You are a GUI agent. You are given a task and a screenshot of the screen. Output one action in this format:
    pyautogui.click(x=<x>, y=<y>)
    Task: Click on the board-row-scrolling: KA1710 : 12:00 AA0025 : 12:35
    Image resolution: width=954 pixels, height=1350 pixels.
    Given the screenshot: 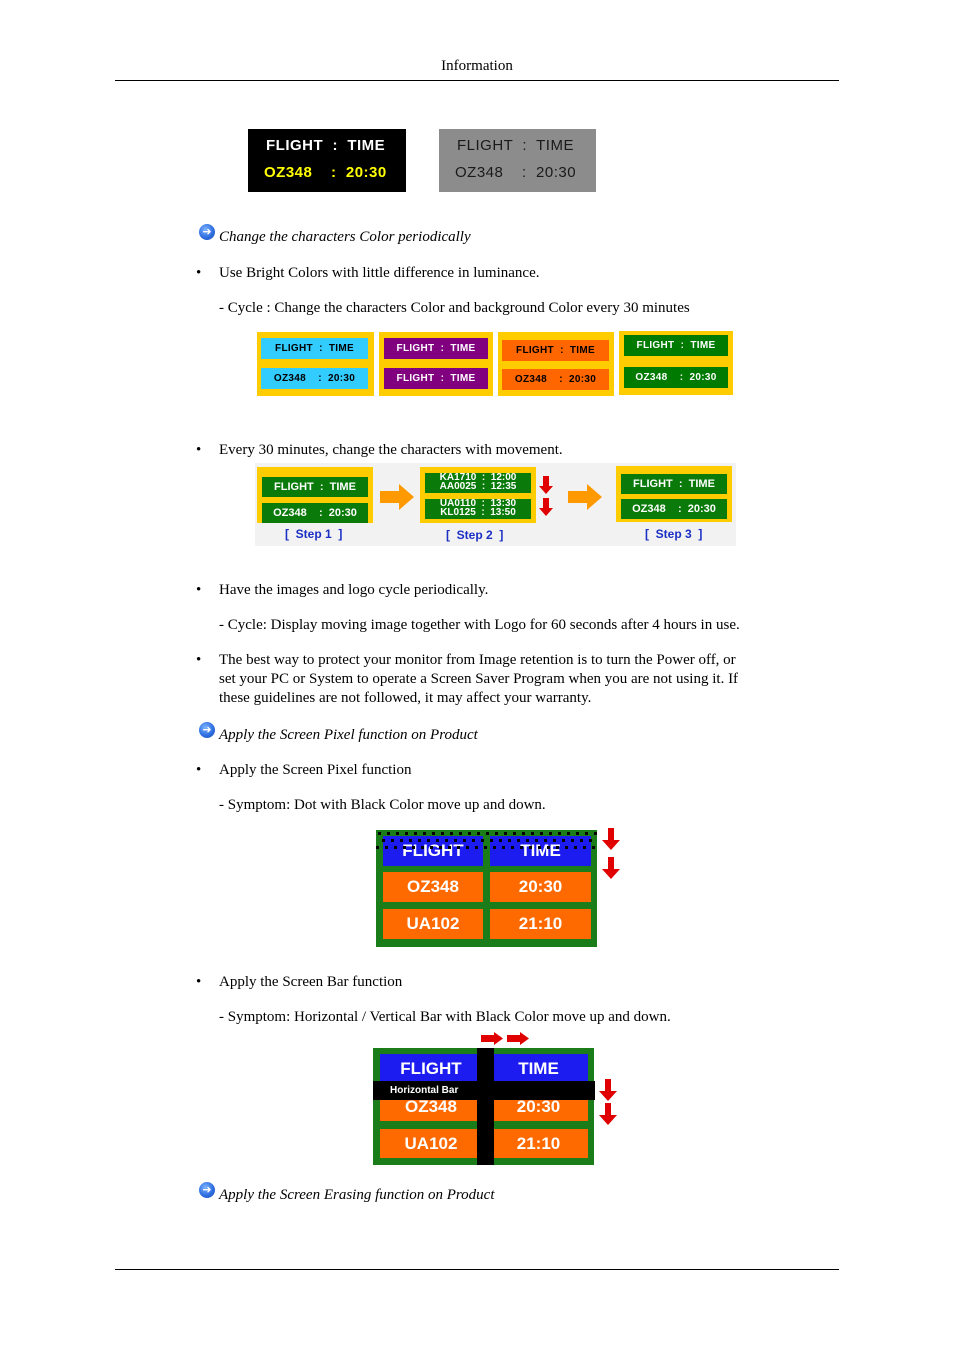 What is the action you would take?
    pyautogui.click(x=478, y=483)
    